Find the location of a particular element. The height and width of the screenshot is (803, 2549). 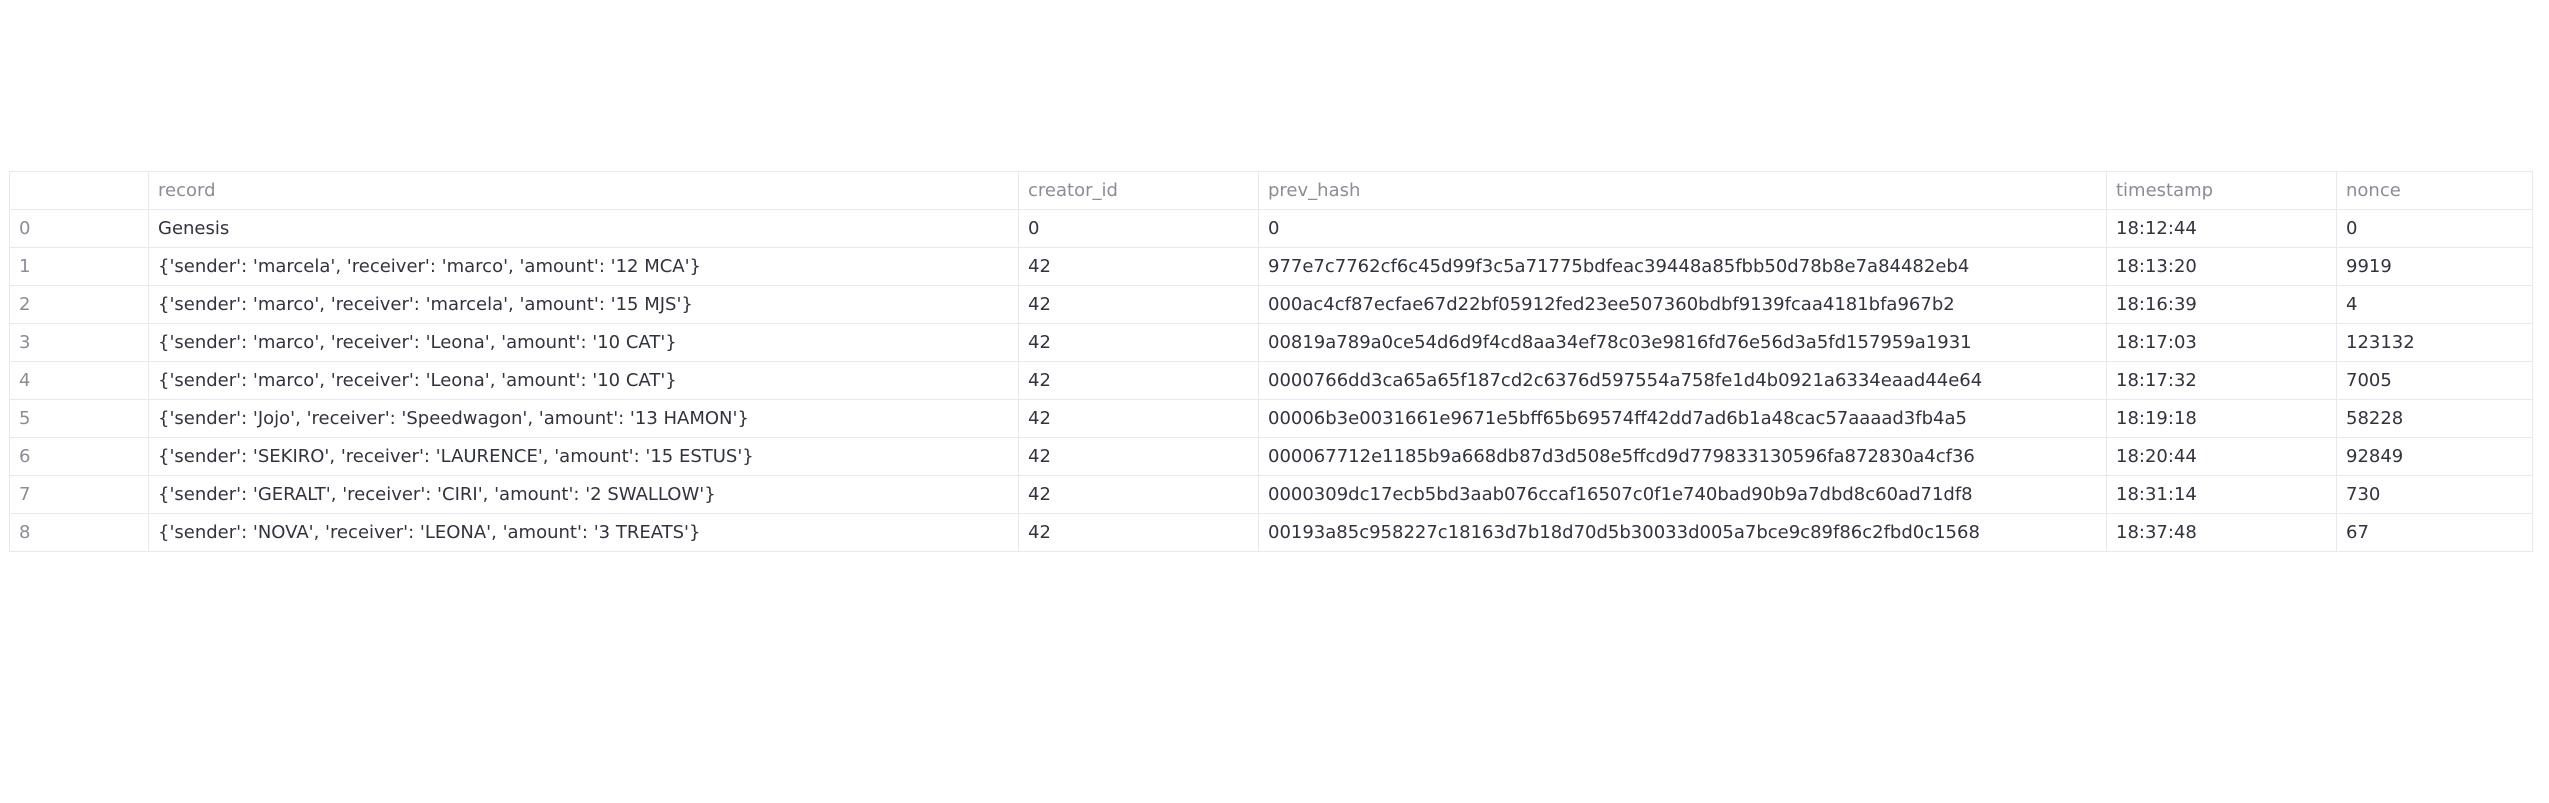

row-index: 1 is located at coordinates (79, 266).